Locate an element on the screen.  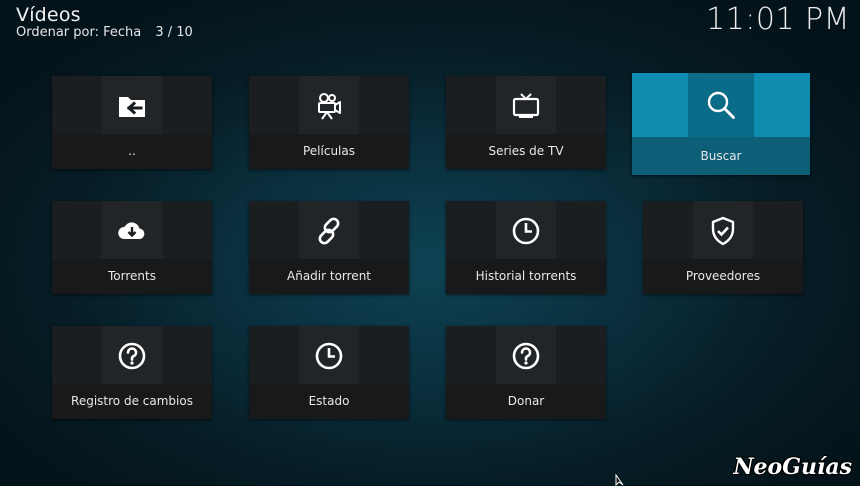
tile-label: .. is located at coordinates (132, 151).